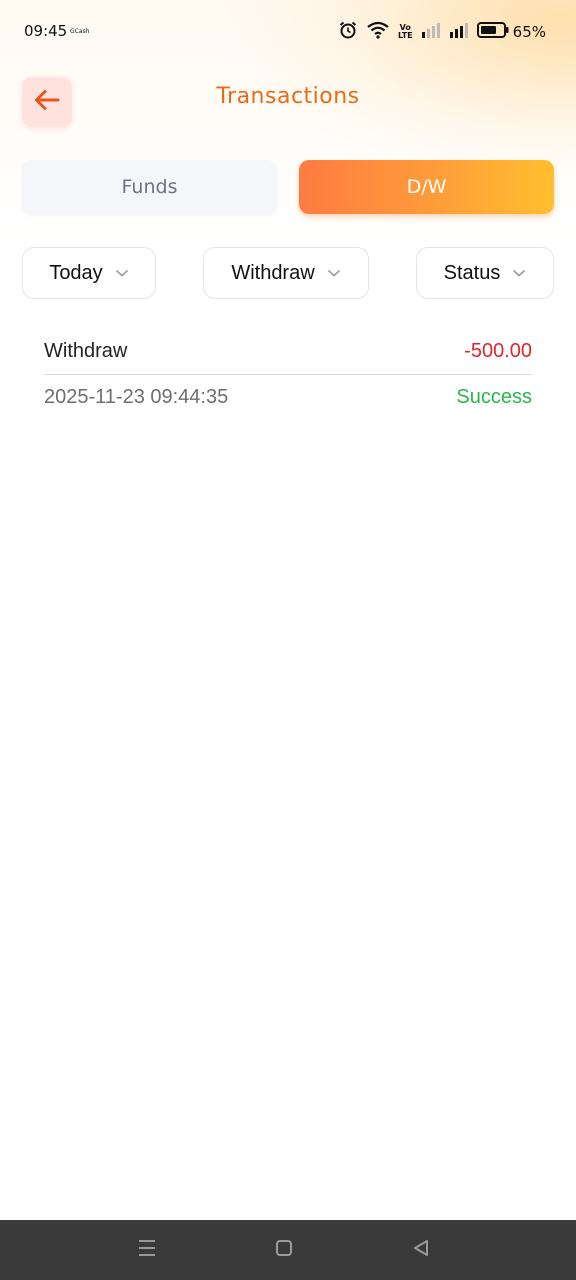 The width and height of the screenshot is (576, 1280). What do you see at coordinates (288, 96) in the screenshot?
I see `page-title: Transactions` at bounding box center [288, 96].